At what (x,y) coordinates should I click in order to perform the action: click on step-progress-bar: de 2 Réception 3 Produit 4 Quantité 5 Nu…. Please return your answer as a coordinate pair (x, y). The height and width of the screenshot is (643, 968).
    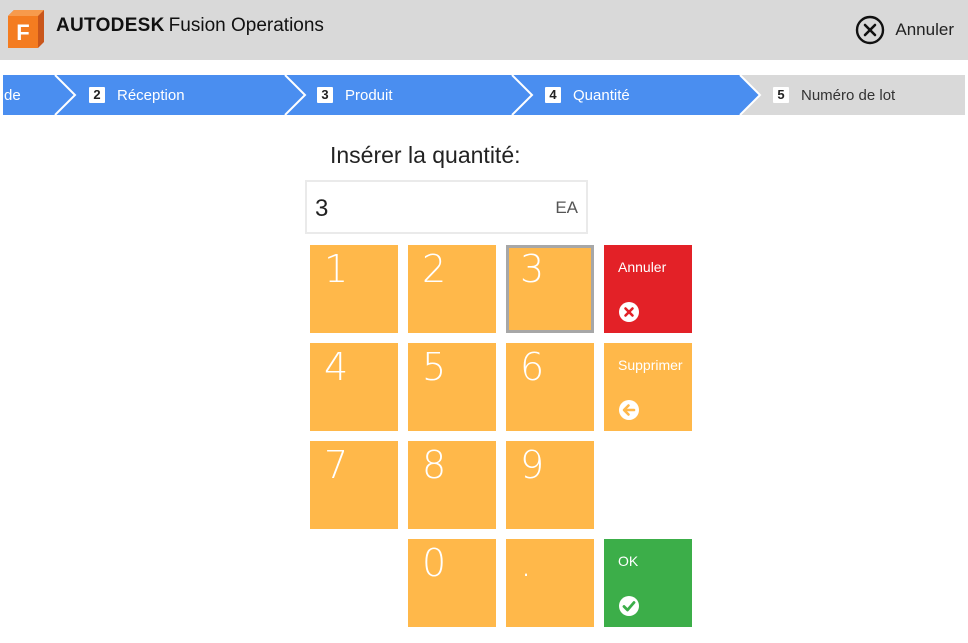
    Looking at the image, I should click on (484, 95).